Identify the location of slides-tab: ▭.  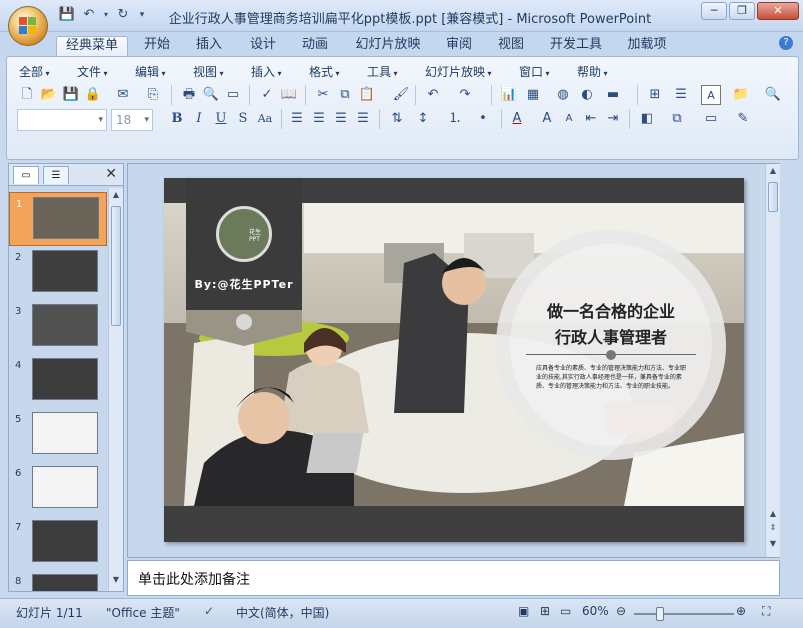
(26, 175).